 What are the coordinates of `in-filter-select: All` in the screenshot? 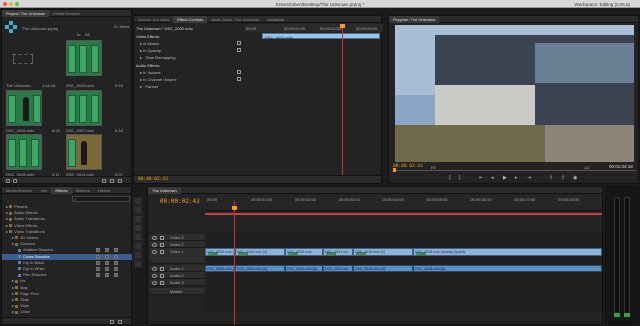 It's located at (87, 34).